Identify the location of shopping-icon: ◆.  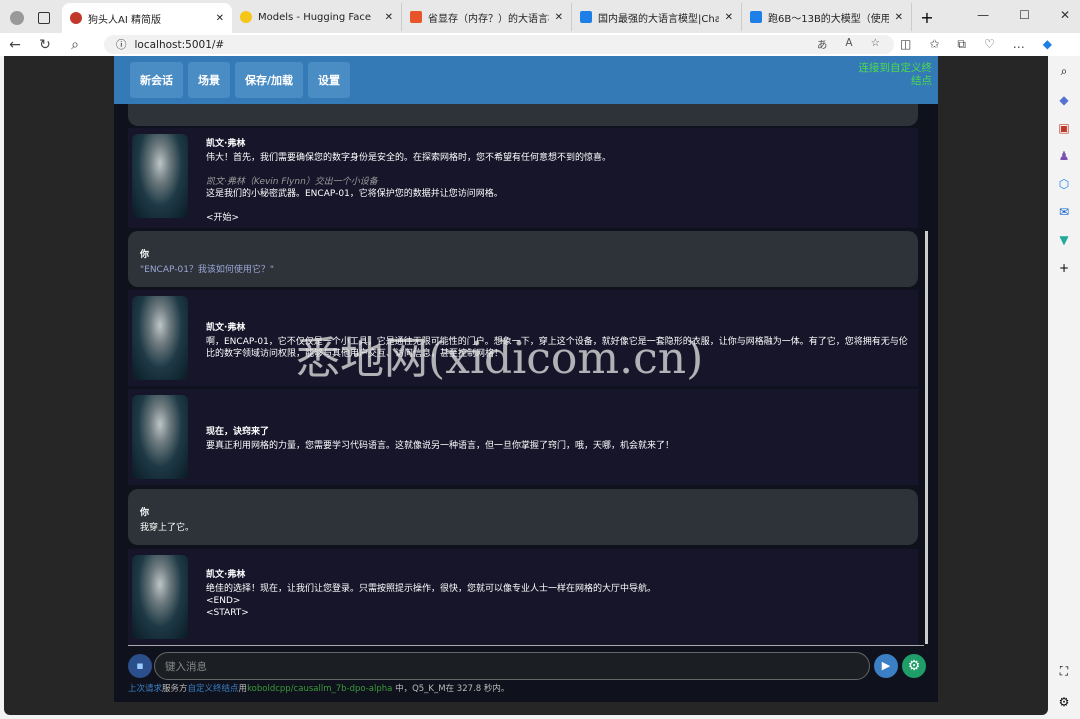
(1063, 100).